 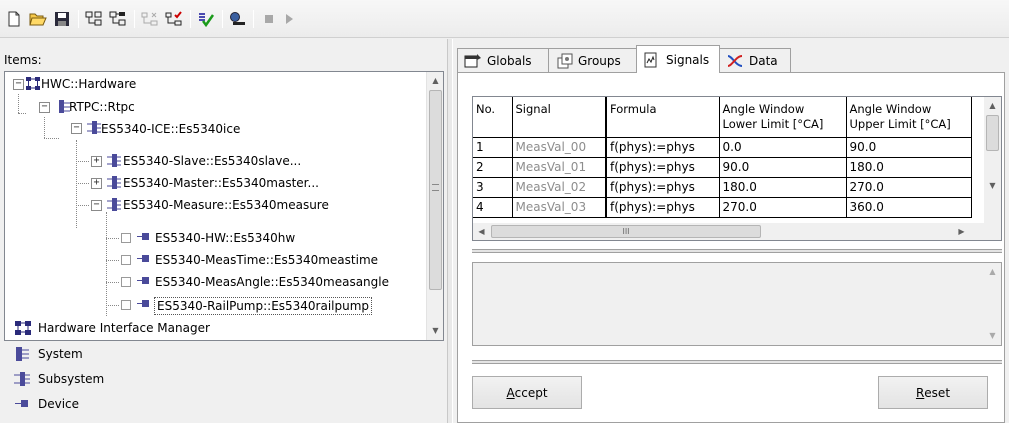 I want to click on legend-label: Device, so click(x=59, y=404).